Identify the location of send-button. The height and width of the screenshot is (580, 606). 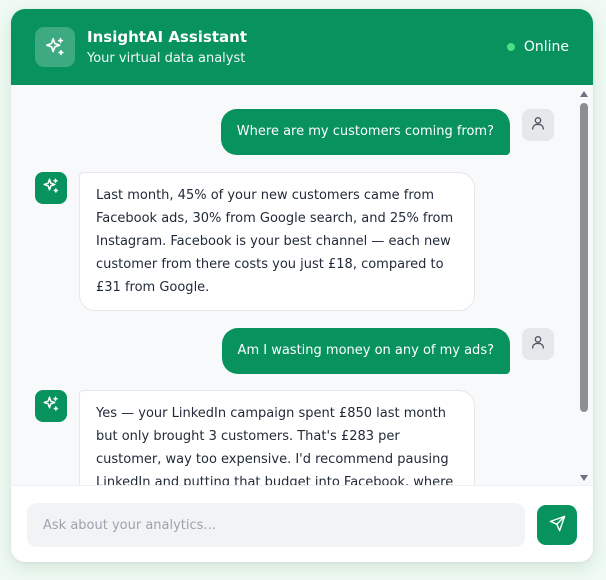
(557, 525).